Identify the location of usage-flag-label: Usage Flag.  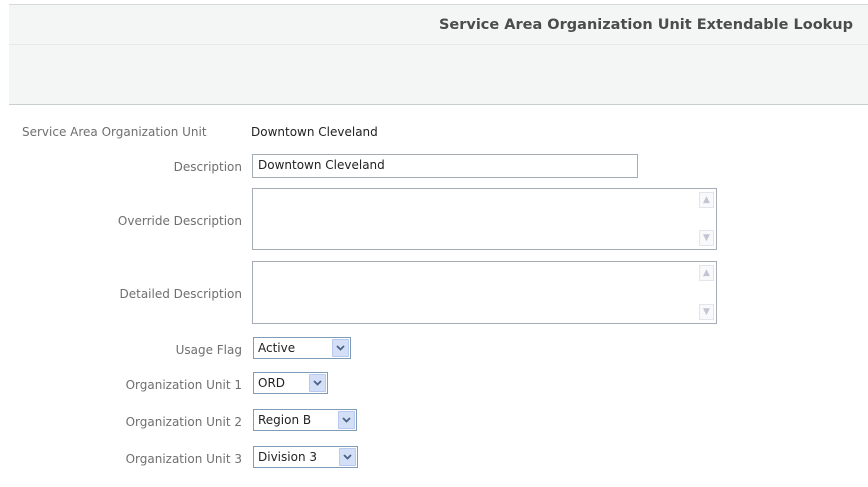
(208, 350).